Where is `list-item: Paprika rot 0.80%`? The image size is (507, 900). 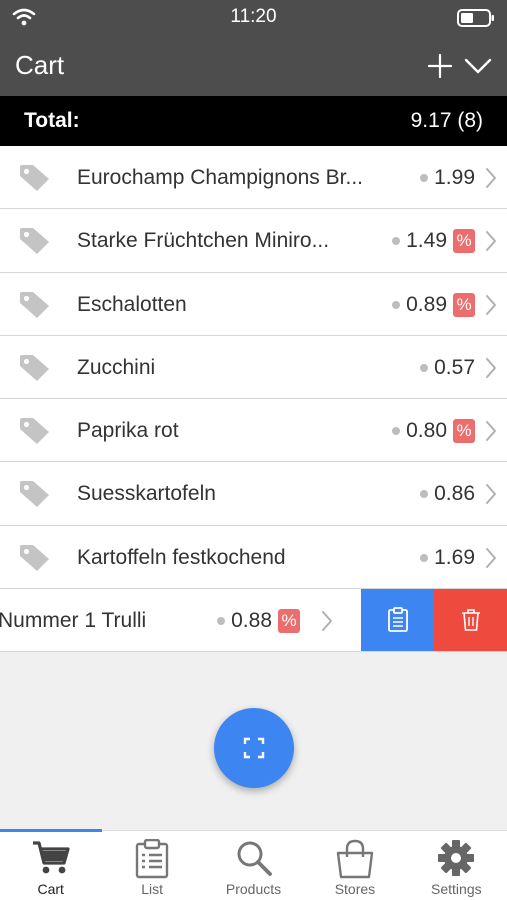
list-item: Paprika rot 0.80% is located at coordinates (253, 431).